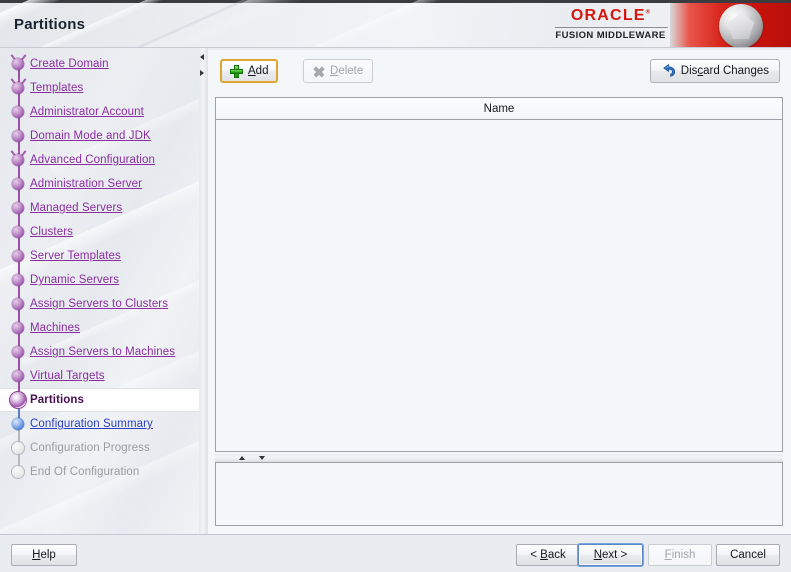 The width and height of the screenshot is (791, 572). Describe the element at coordinates (499, 494) in the screenshot. I see `partition-detail-pane` at that location.